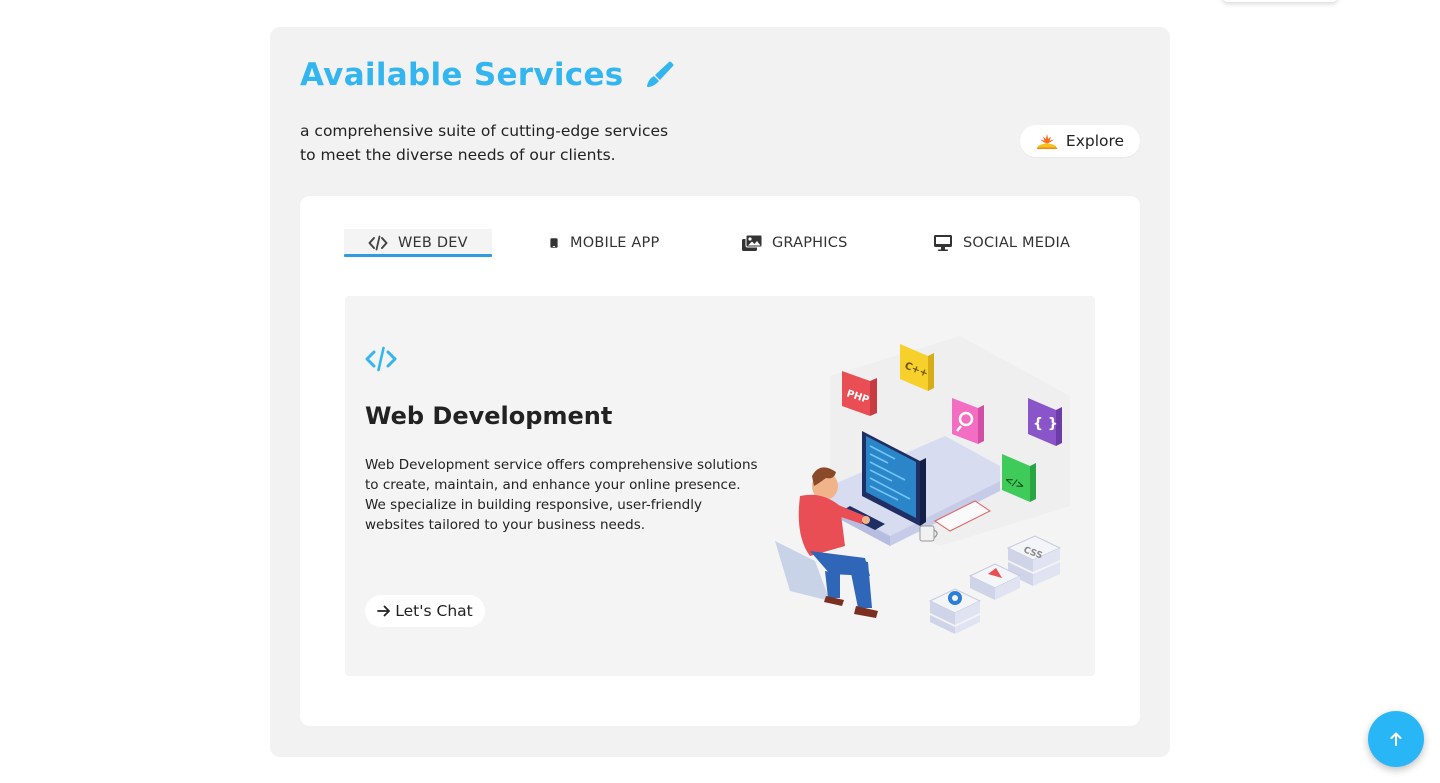  Describe the element at coordinates (1045, 424) in the screenshot. I see `braces-badge: { }` at that location.